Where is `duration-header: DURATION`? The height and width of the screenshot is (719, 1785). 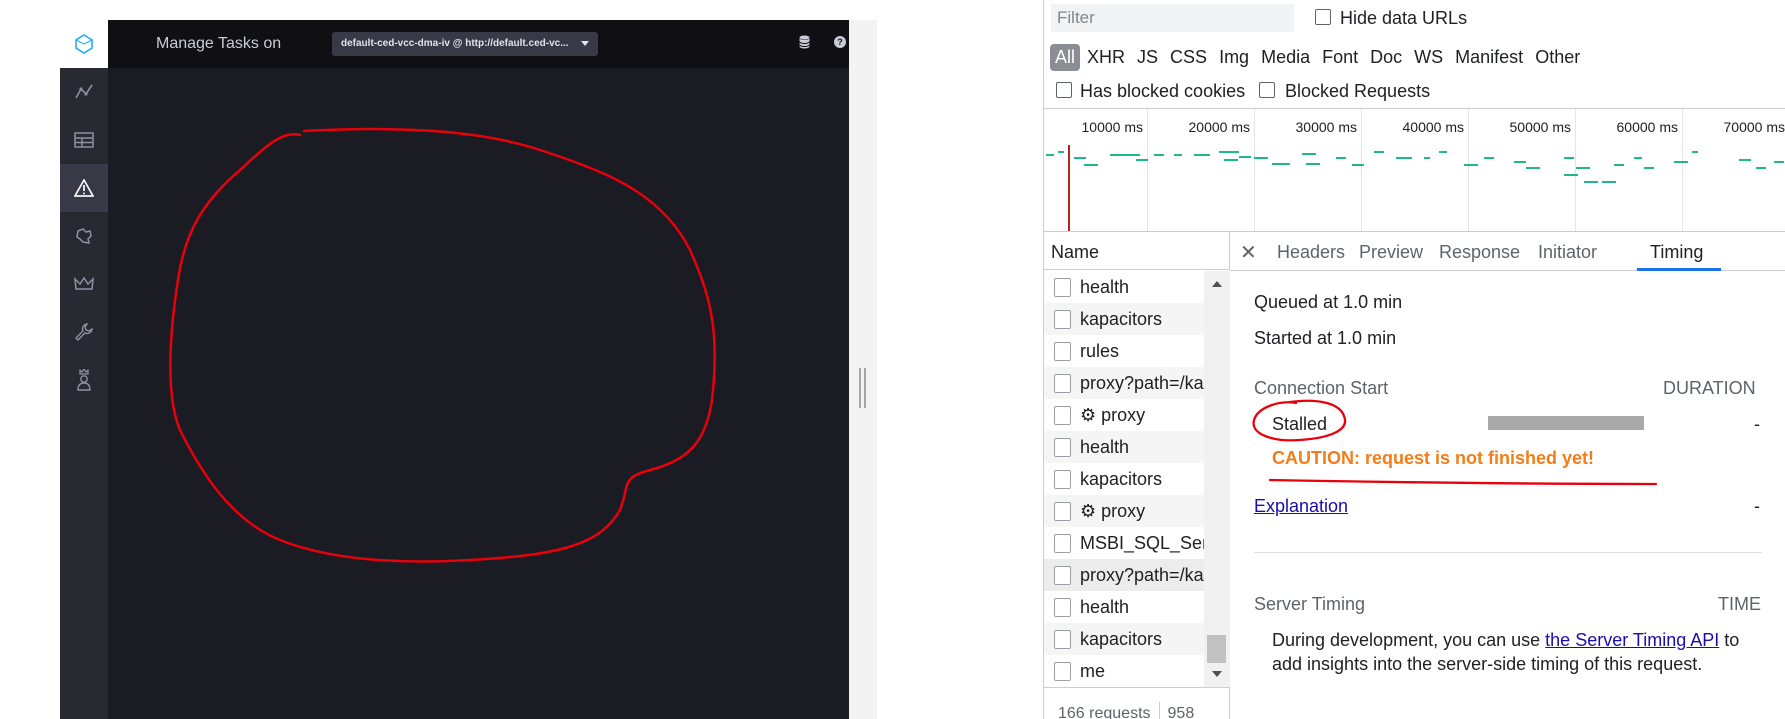
duration-header: DURATION is located at coordinates (1709, 388).